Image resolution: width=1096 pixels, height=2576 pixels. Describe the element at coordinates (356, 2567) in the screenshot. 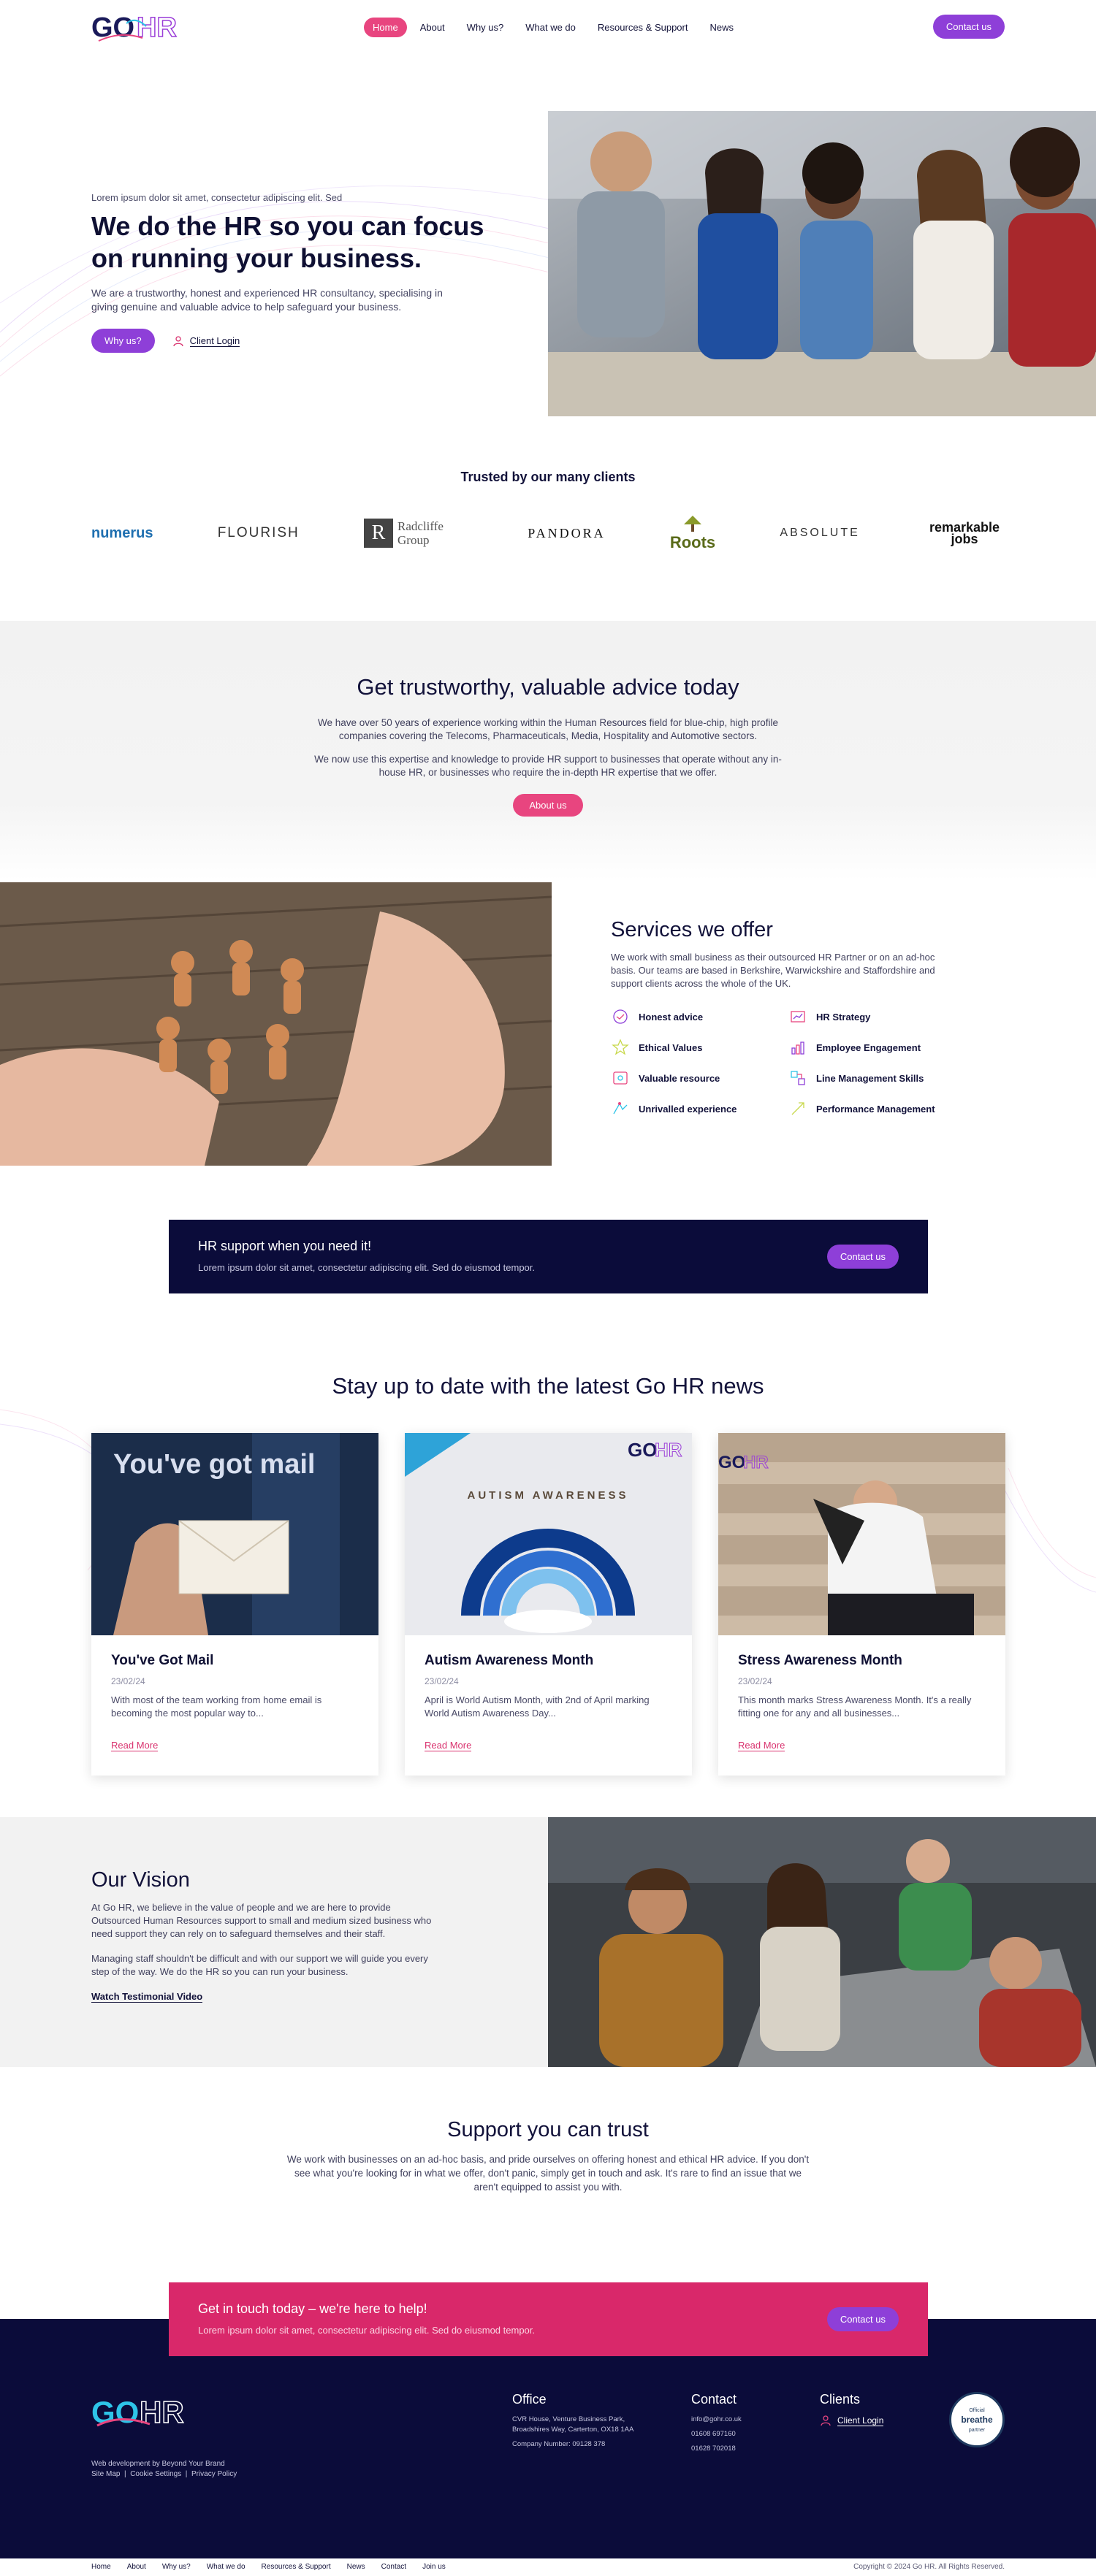

I see `bottom-link-news: News` at that location.